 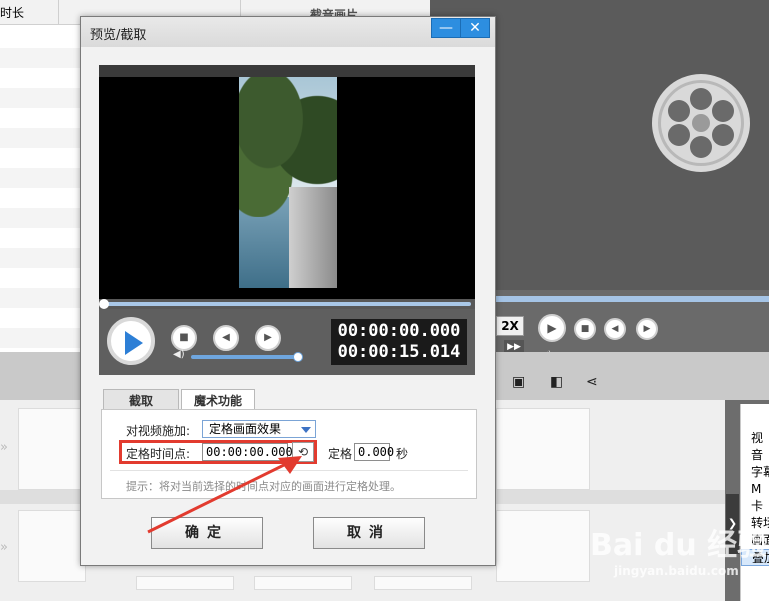 I want to click on cancel-button: 取消, so click(x=369, y=533).